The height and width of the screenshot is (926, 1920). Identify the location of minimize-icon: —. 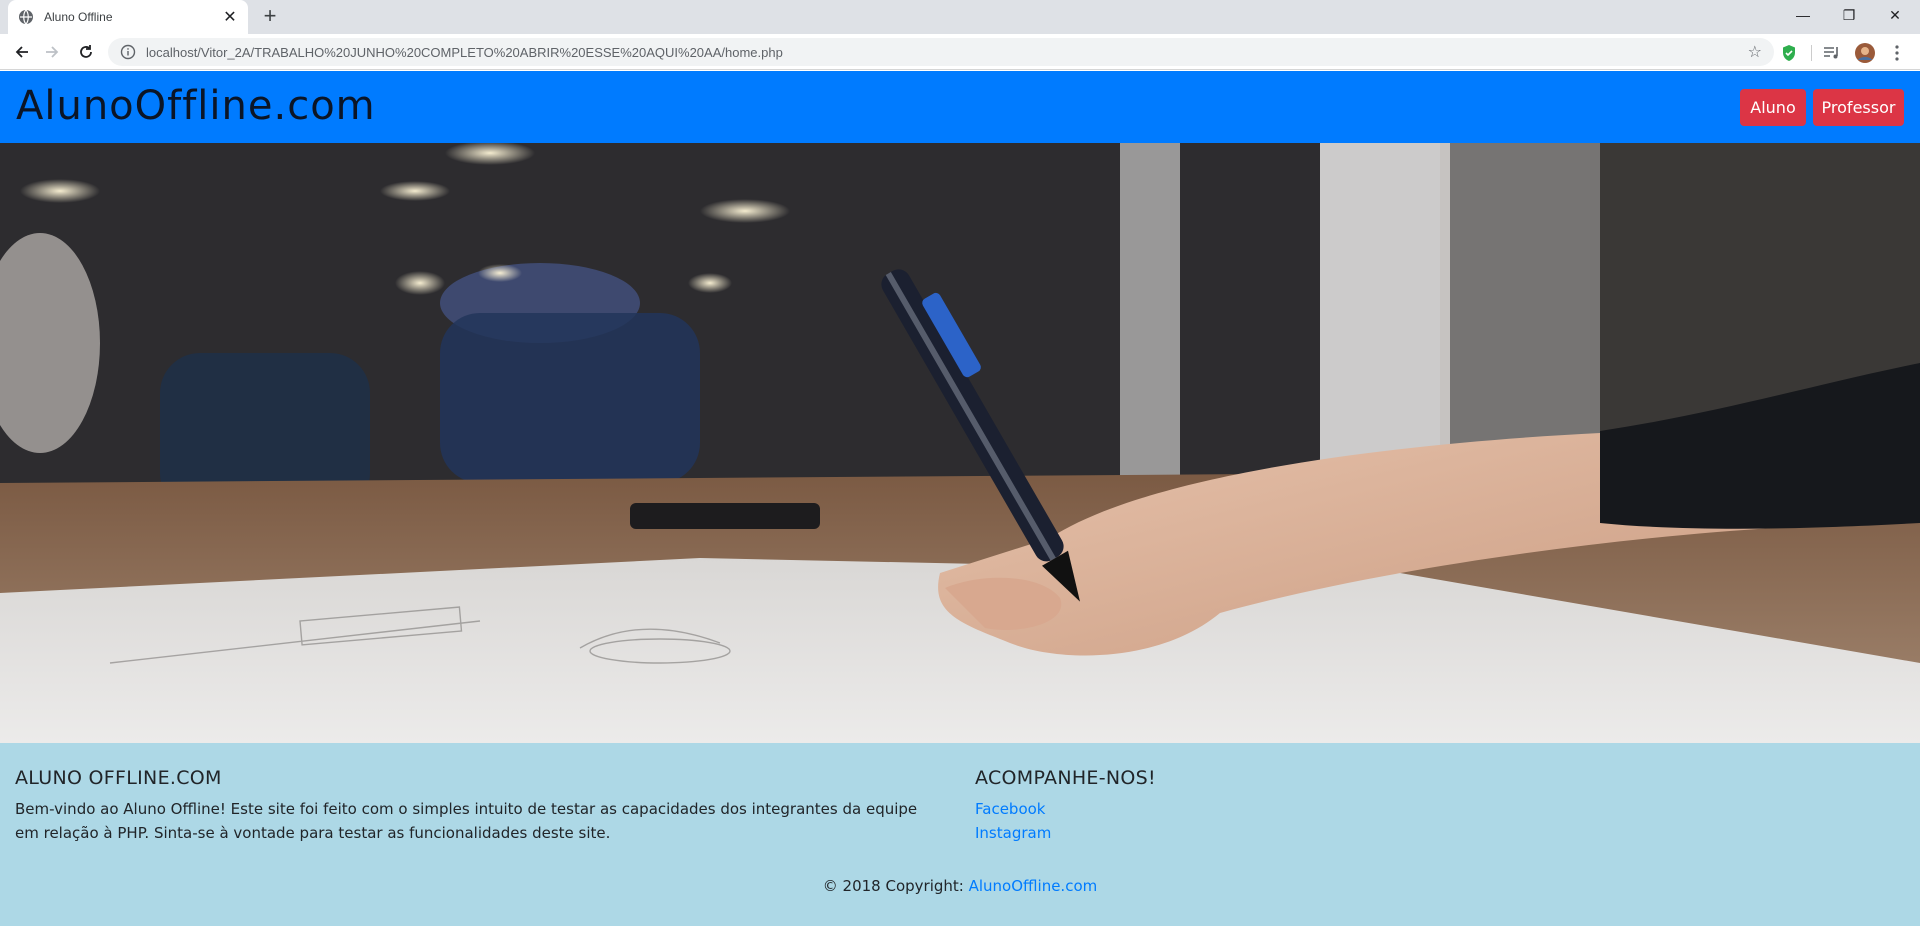
(1803, 15).